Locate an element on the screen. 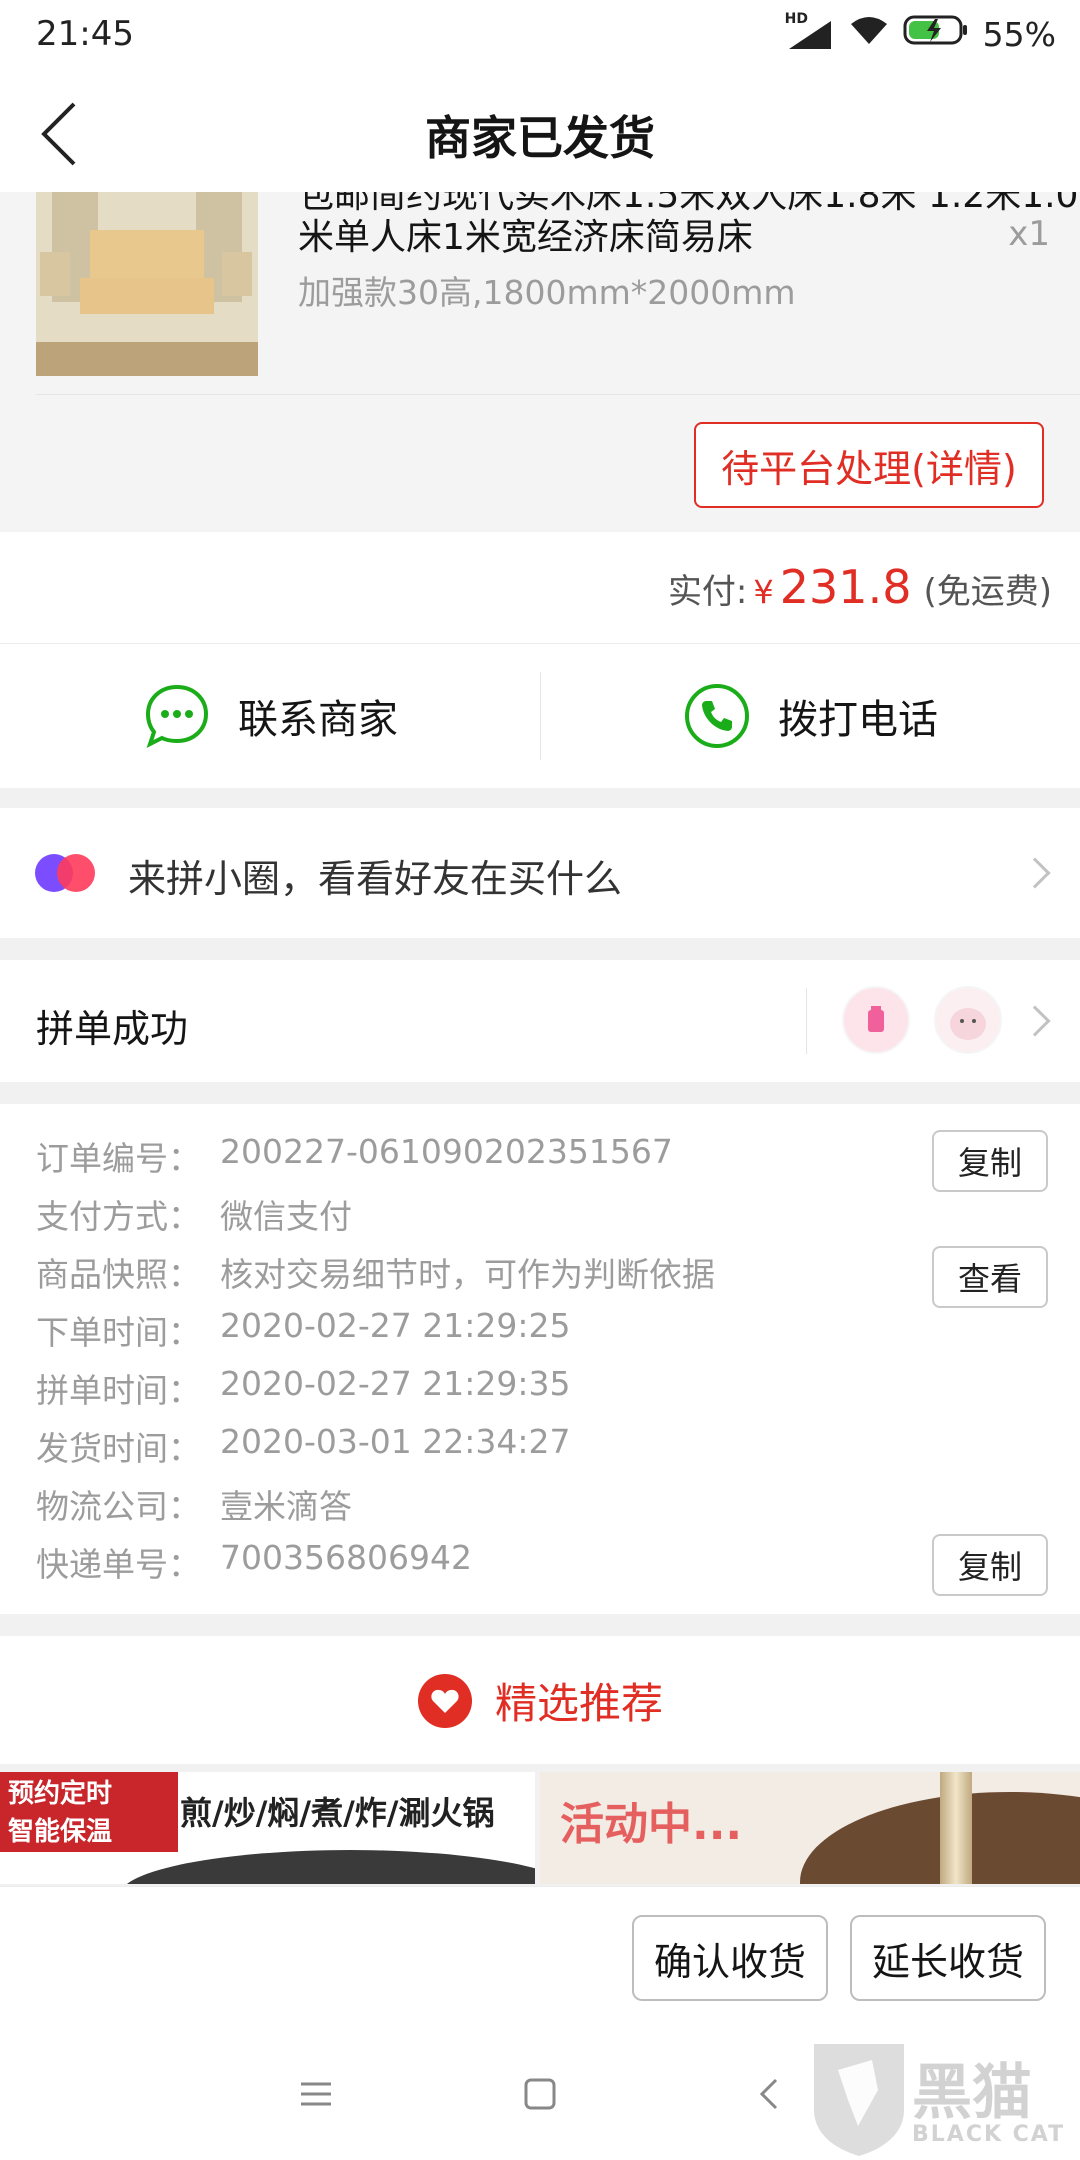 This screenshot has height=2160, width=1080. logistics-company: 壹米滴答 is located at coordinates (286, 1506).